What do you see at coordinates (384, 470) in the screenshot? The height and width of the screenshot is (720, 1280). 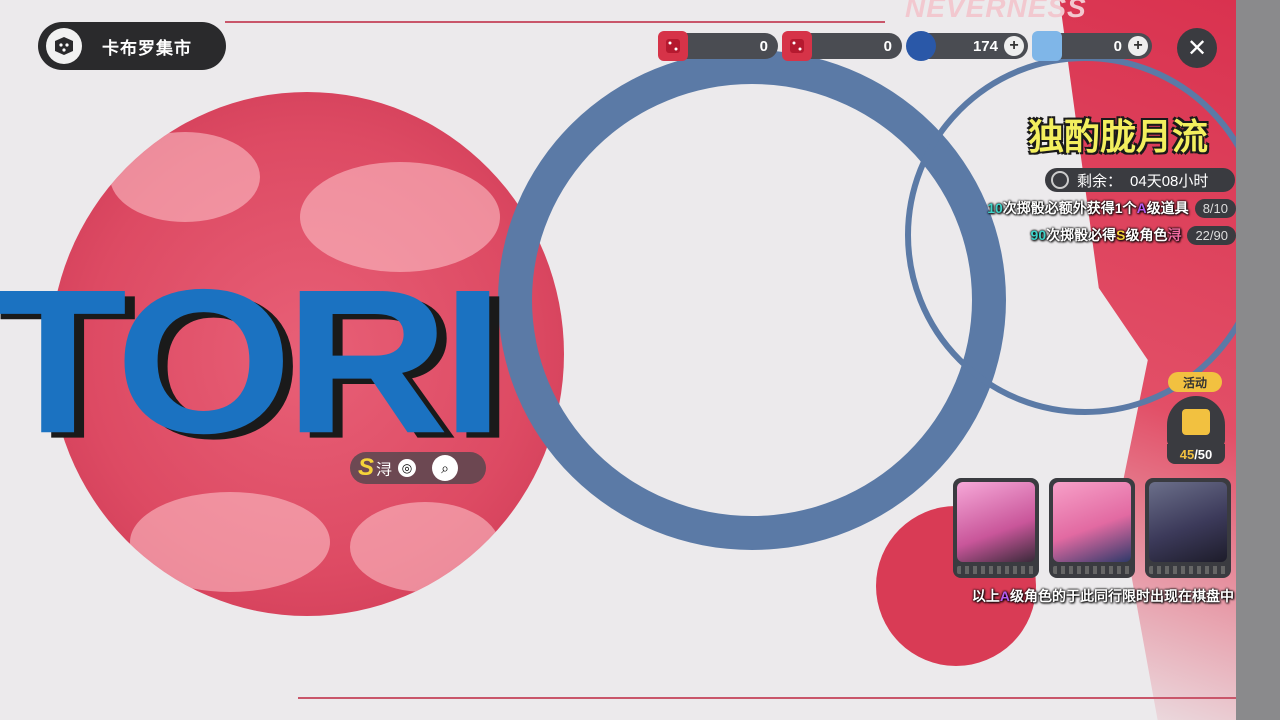 I see `character-name: 浔` at bounding box center [384, 470].